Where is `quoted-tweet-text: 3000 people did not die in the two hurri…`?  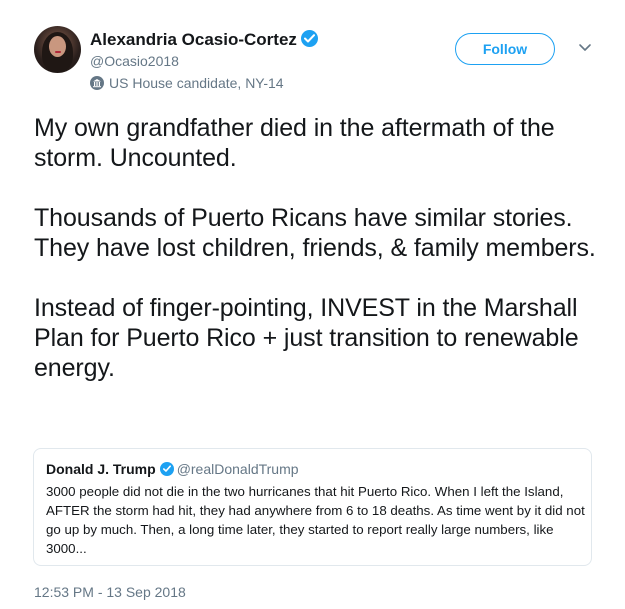
quoted-tweet-text: 3000 people did not die in the two hurri… is located at coordinates (315, 520).